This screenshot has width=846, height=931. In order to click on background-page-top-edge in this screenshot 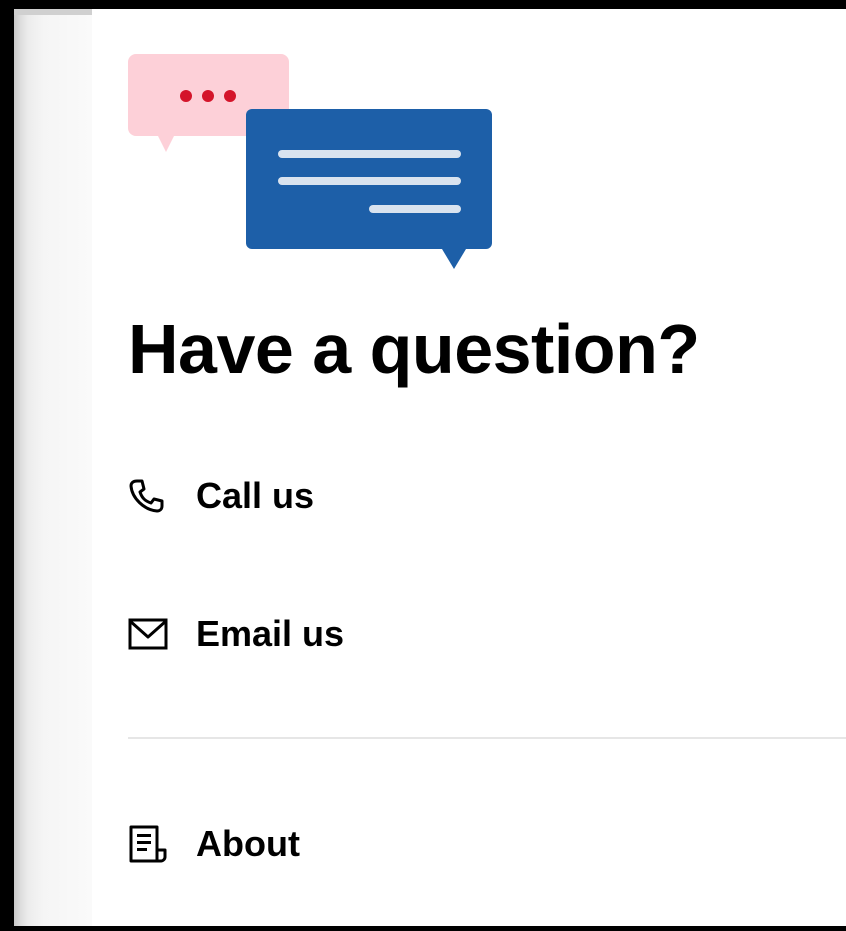, I will do `click(53, 12)`.